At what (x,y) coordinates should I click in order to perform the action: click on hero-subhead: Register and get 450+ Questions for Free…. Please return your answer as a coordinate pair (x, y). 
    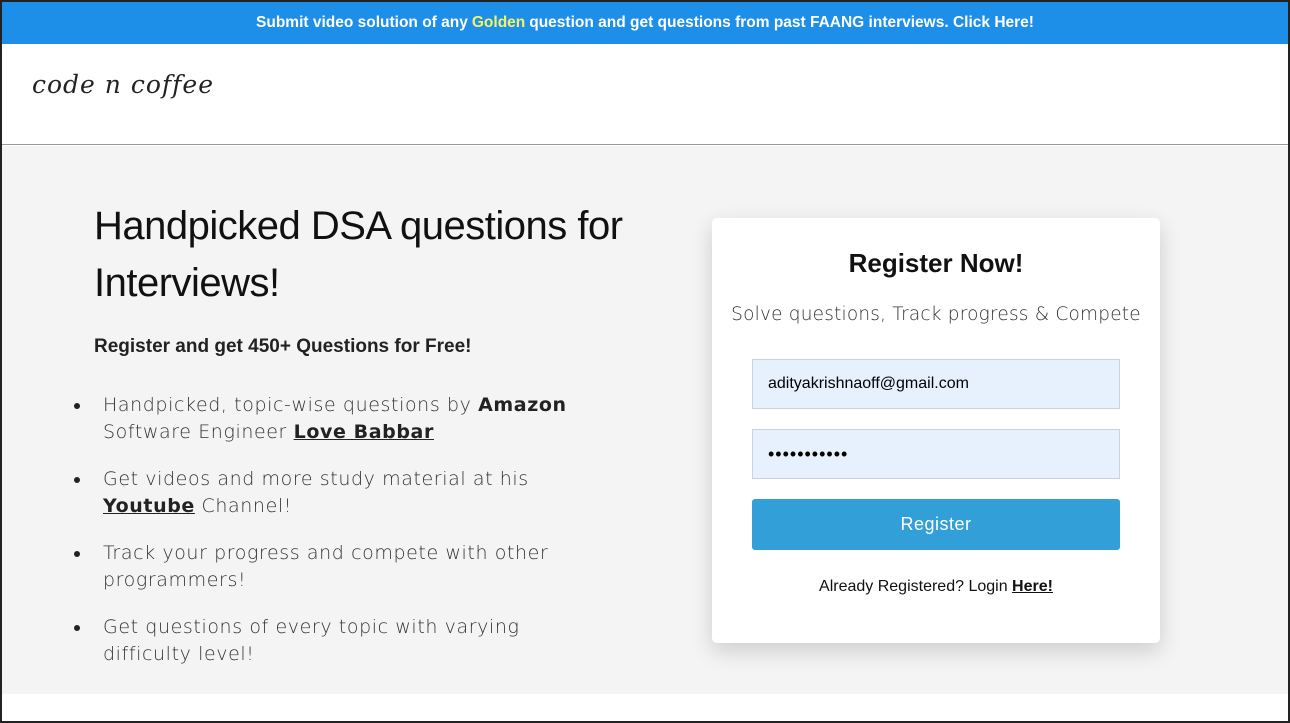
    Looking at the image, I should click on (283, 346).